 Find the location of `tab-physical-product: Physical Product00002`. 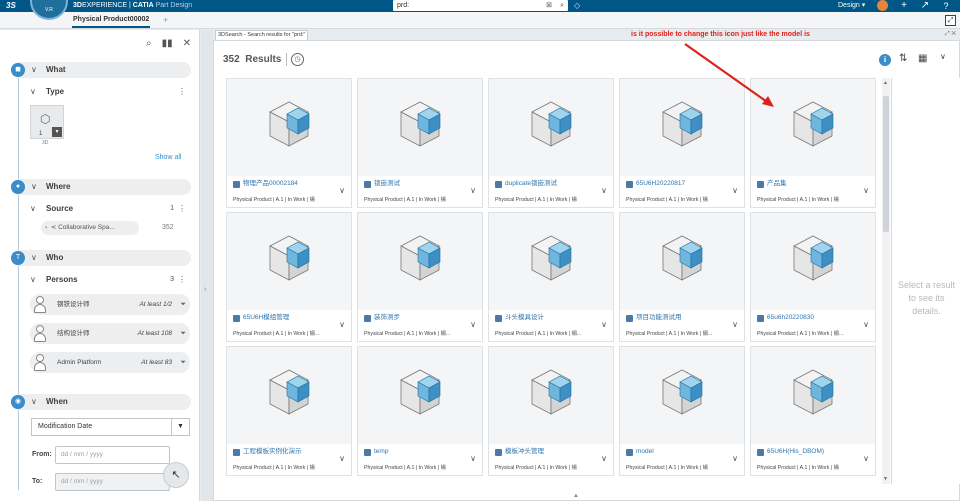

tab-physical-product: Physical Product00002 is located at coordinates (111, 21).